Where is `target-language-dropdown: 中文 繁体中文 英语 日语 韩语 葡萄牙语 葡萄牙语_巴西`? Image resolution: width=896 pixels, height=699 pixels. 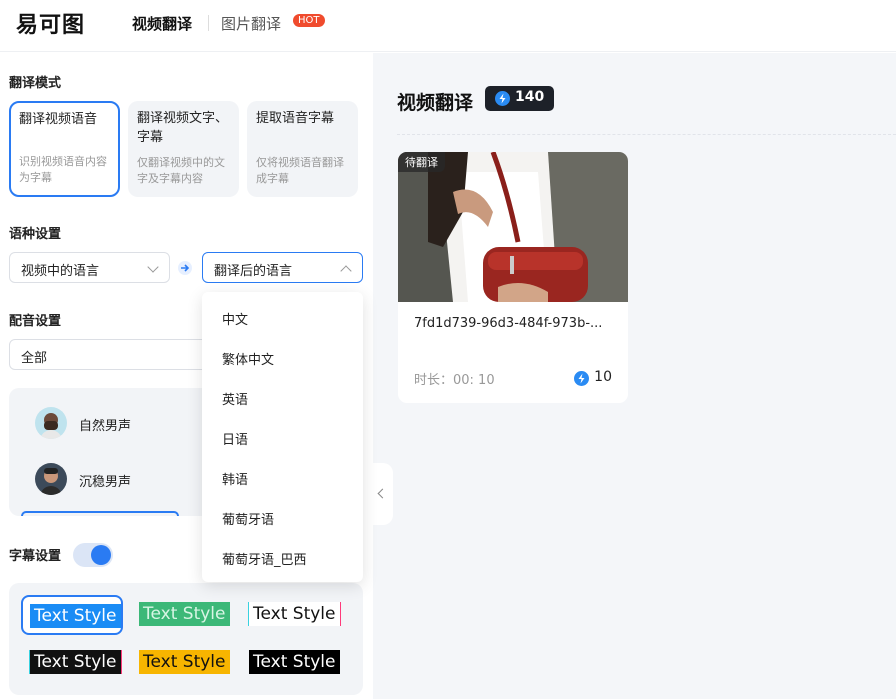
target-language-dropdown: 中文 繁体中文 英语 日语 韩语 葡萄牙语 葡萄牙语_巴西 is located at coordinates (282, 437).